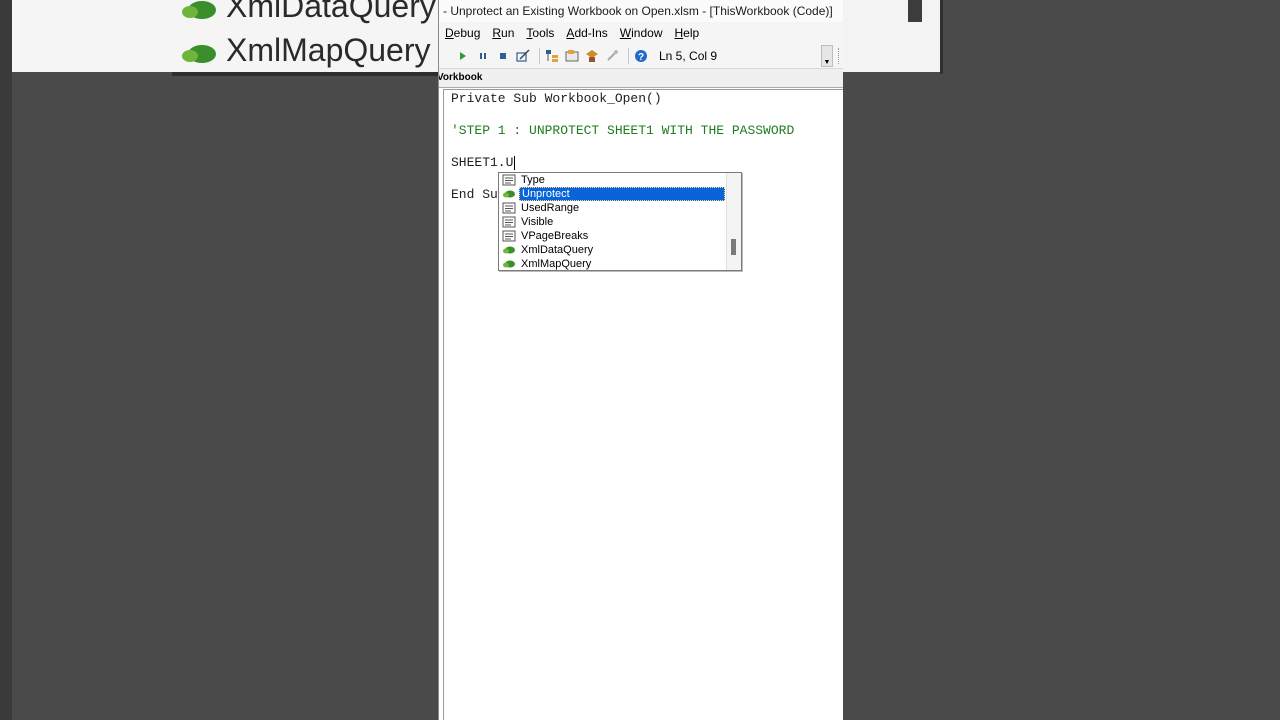 This screenshot has width=1280, height=720. Describe the element at coordinates (915, 11) in the screenshot. I see `background-scrollbar` at that location.